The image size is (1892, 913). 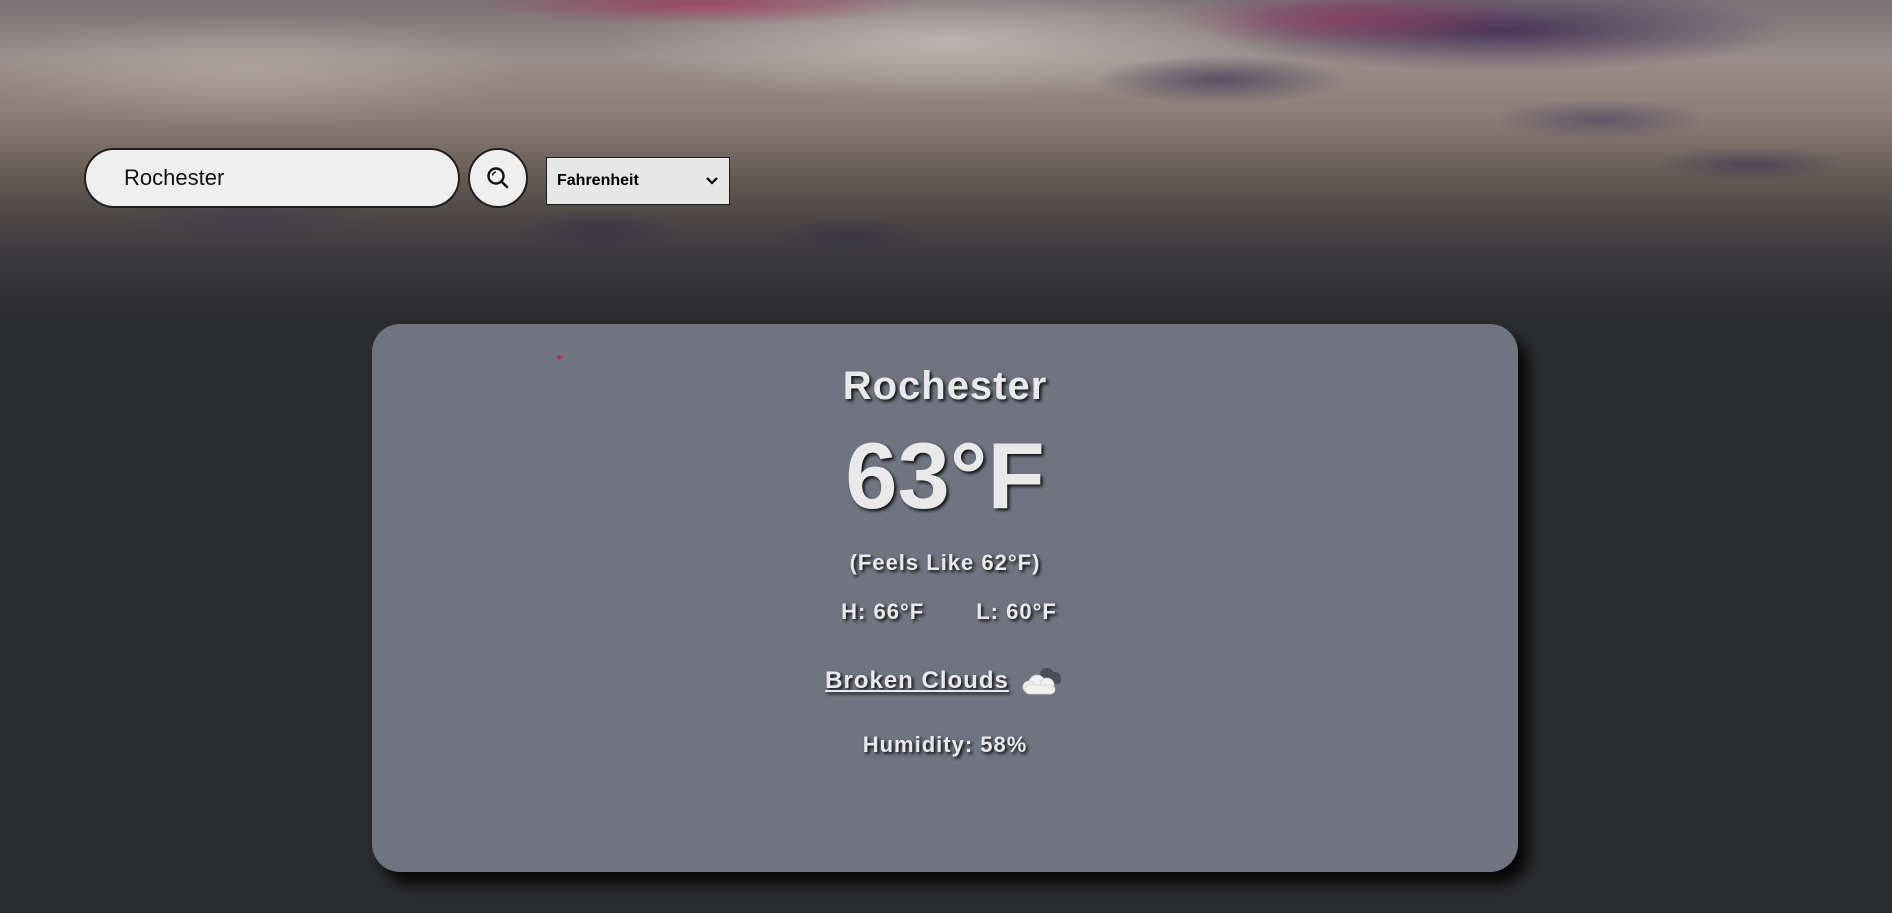 What do you see at coordinates (272, 178) in the screenshot?
I see `city-search-input` at bounding box center [272, 178].